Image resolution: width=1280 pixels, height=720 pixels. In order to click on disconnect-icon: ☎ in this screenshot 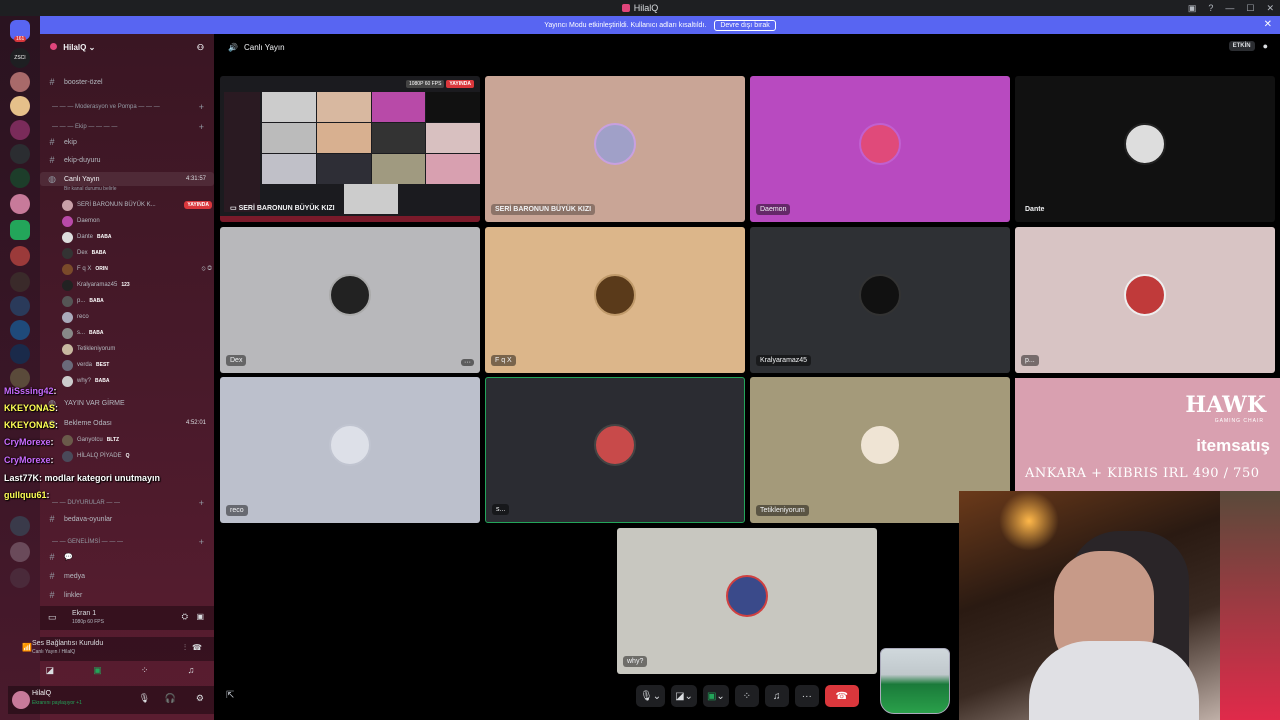, I will do `click(197, 647)`.